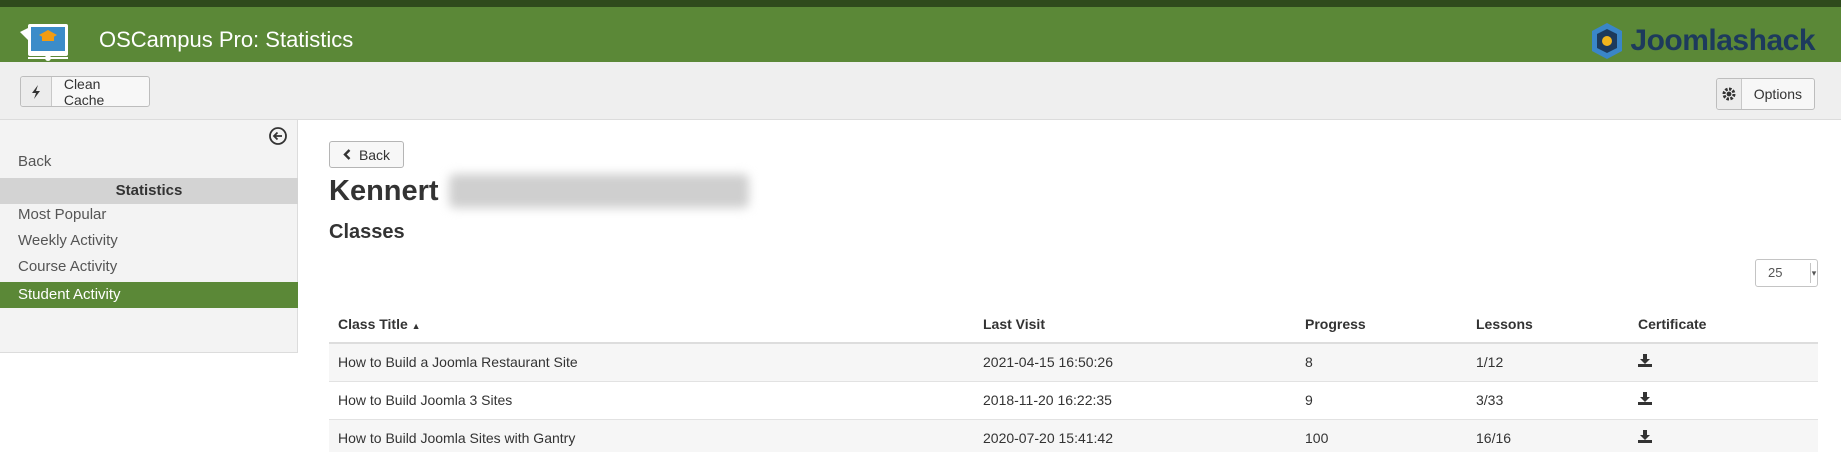 The width and height of the screenshot is (1841, 452). I want to click on list-limit-value: 25, so click(1775, 272).